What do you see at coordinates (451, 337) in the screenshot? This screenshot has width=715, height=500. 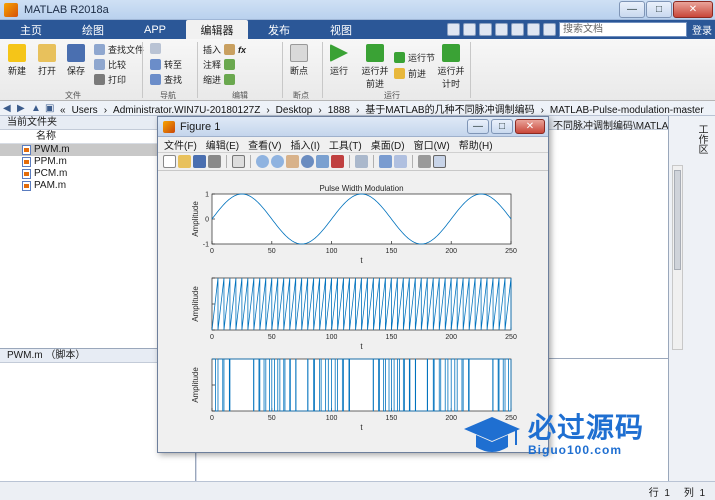 I see `x-tick-label: 200` at bounding box center [451, 337].